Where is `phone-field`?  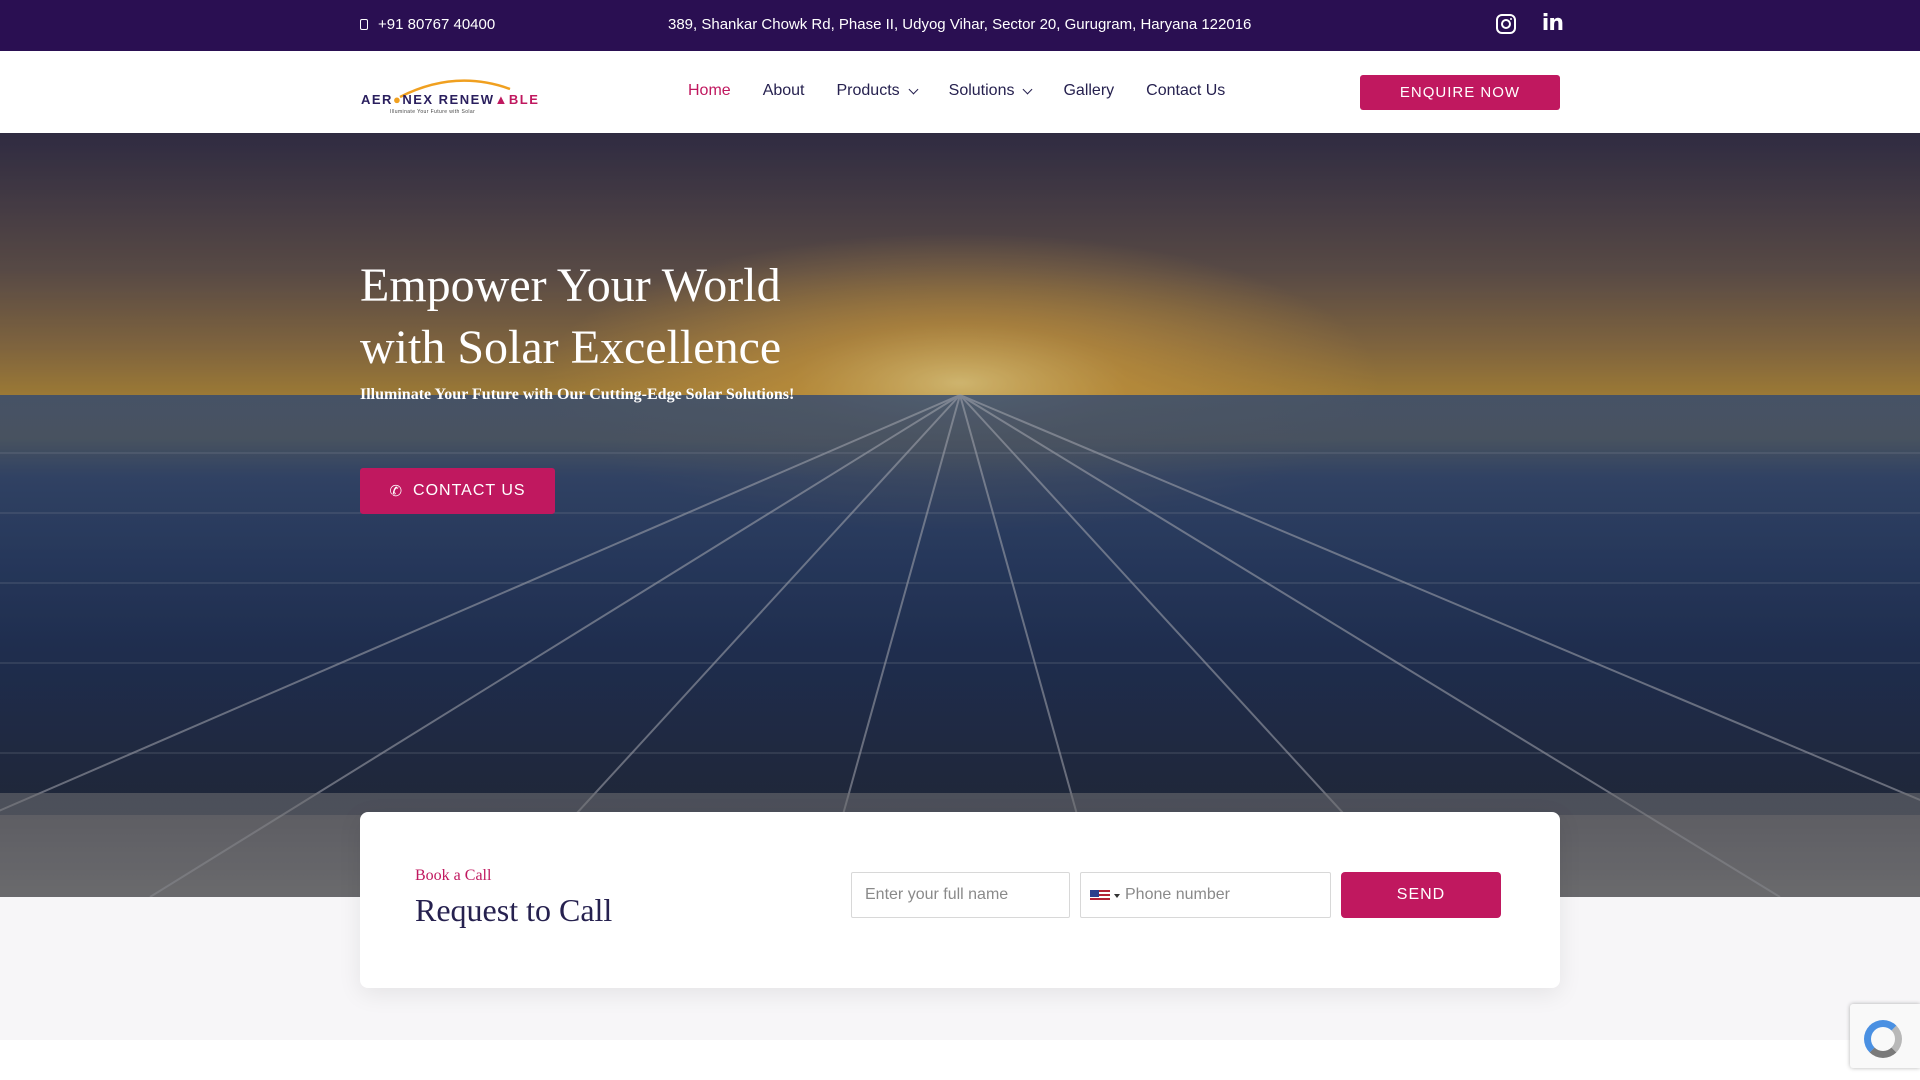
phone-field is located at coordinates (1205, 895).